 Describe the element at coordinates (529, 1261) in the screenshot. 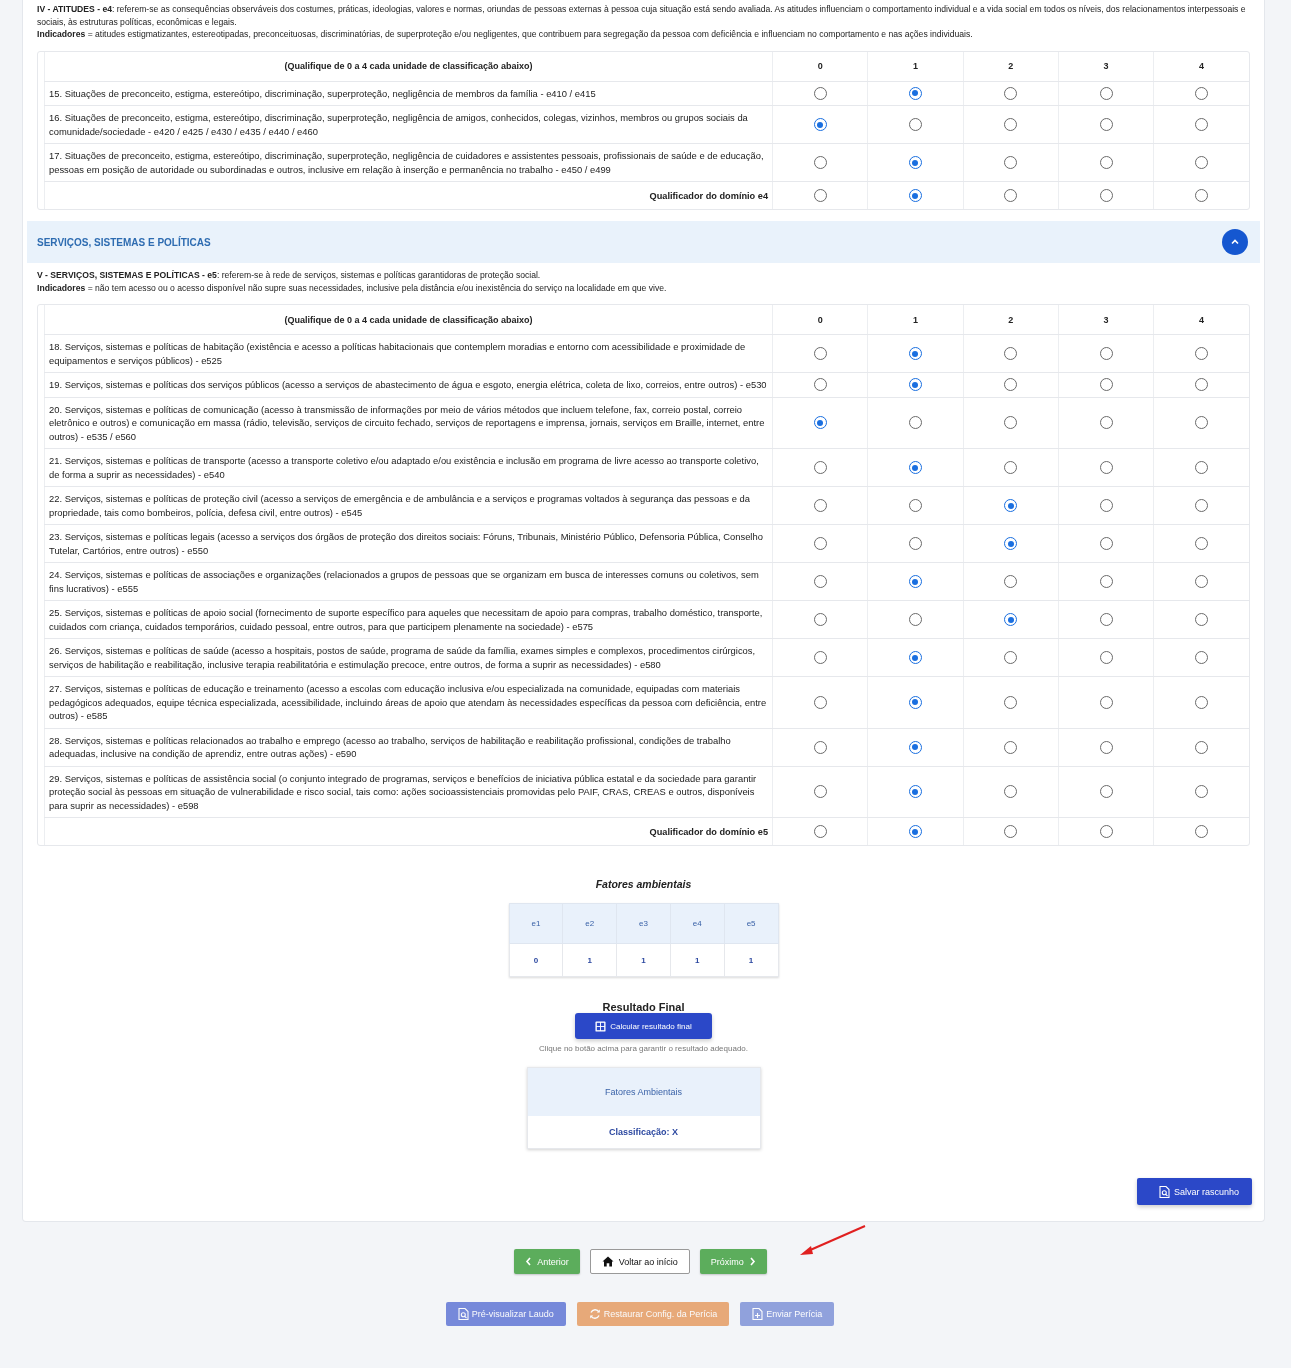

I see `chevron-left-icon` at that location.